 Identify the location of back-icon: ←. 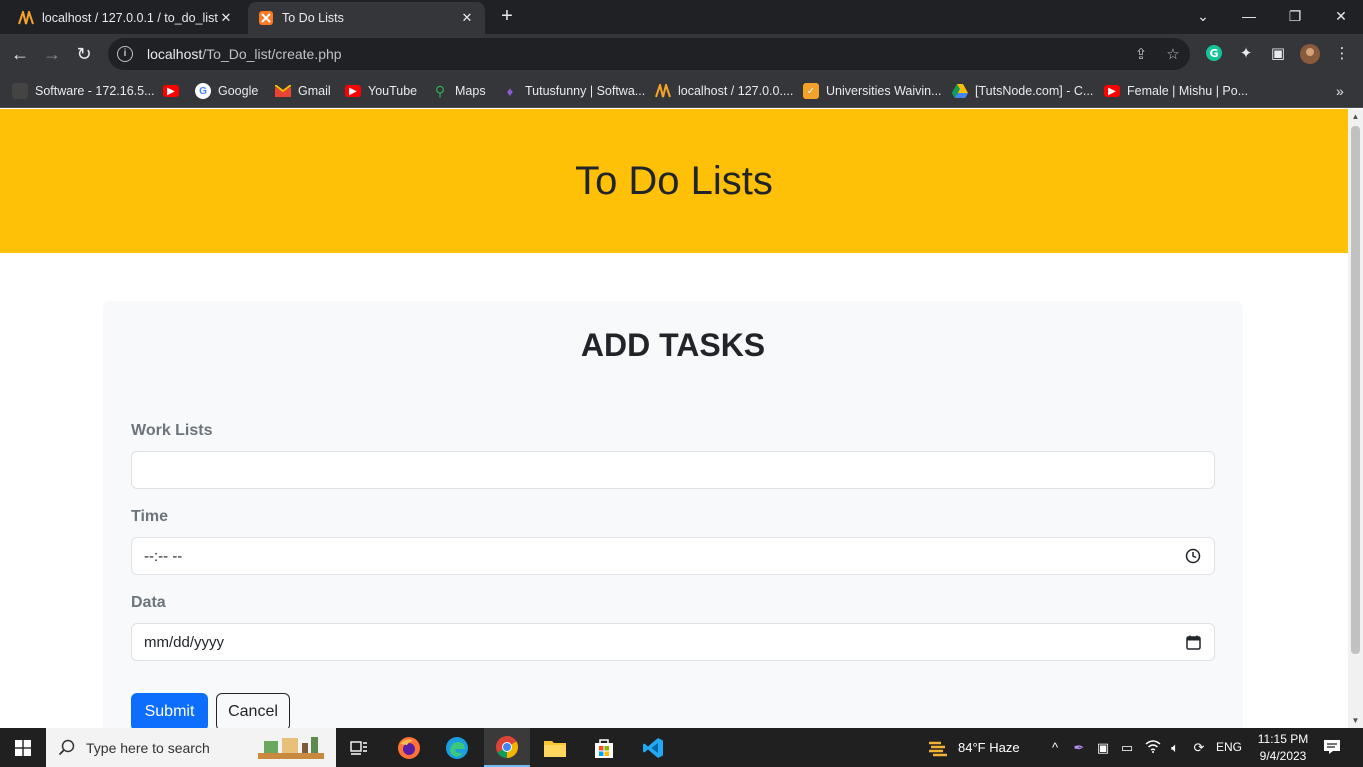
(20, 54).